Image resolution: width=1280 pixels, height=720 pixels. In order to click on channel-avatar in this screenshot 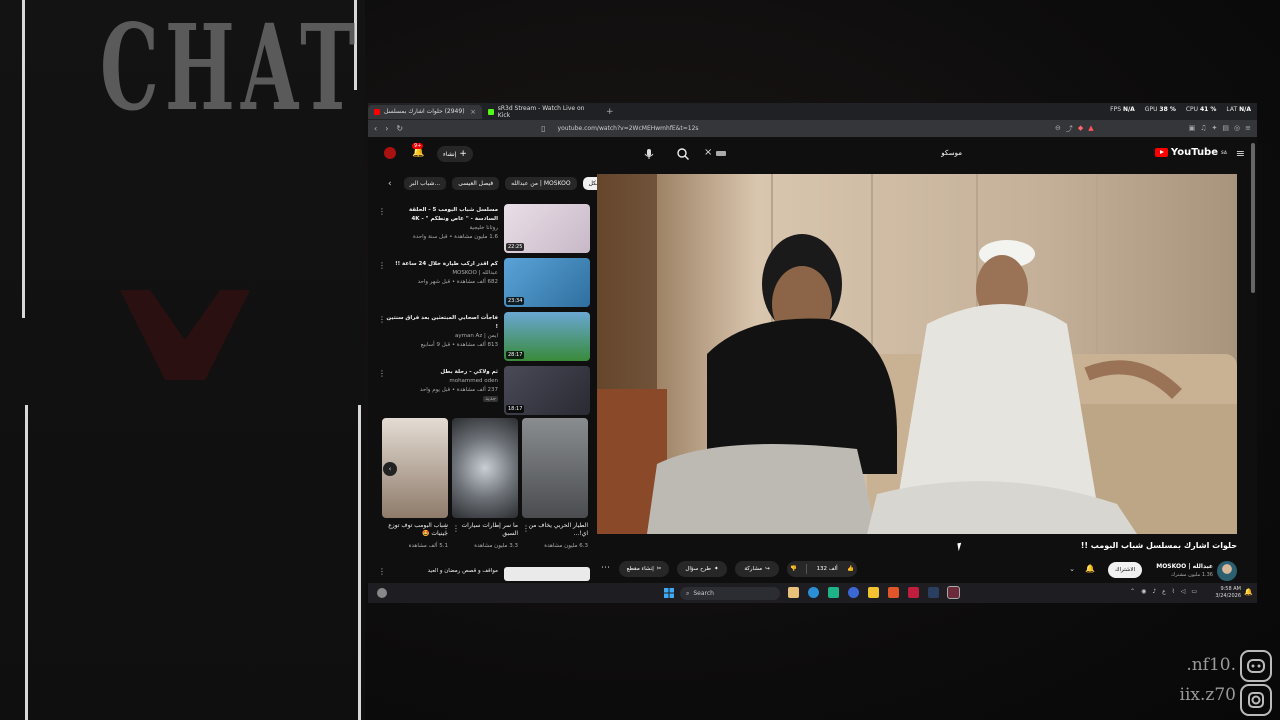, I will do `click(1227, 571)`.